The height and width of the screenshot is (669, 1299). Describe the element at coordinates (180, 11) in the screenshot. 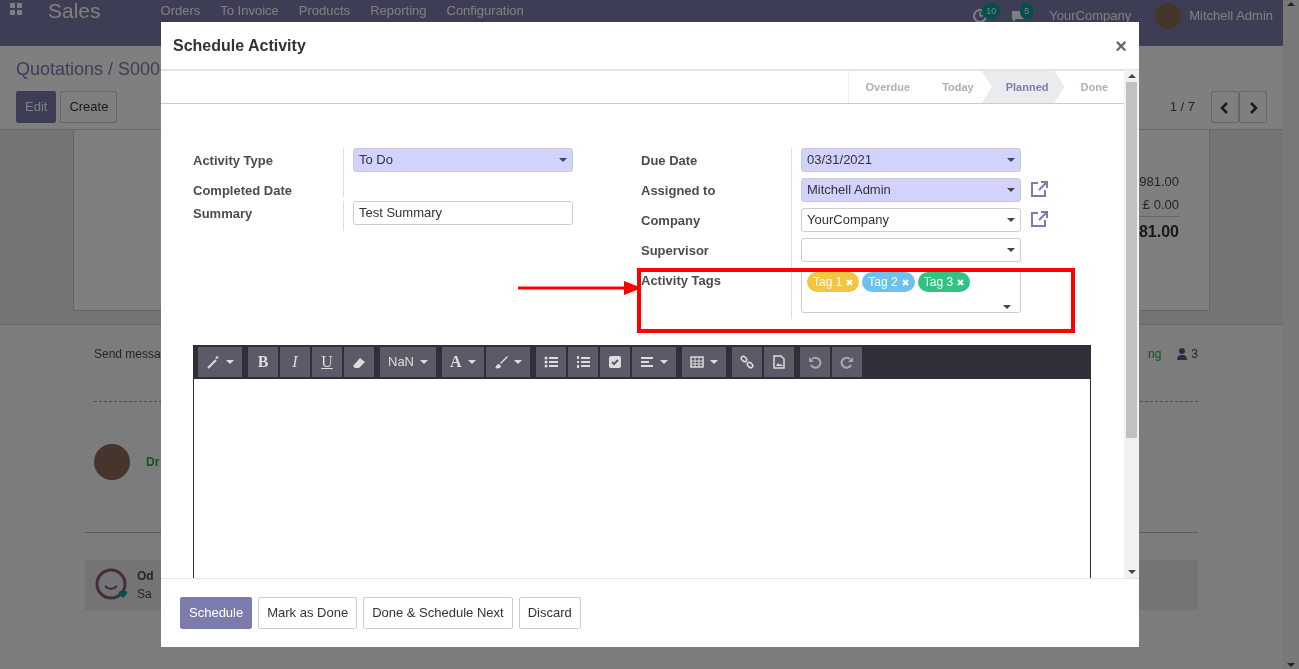

I see `menu-item: Orders` at that location.